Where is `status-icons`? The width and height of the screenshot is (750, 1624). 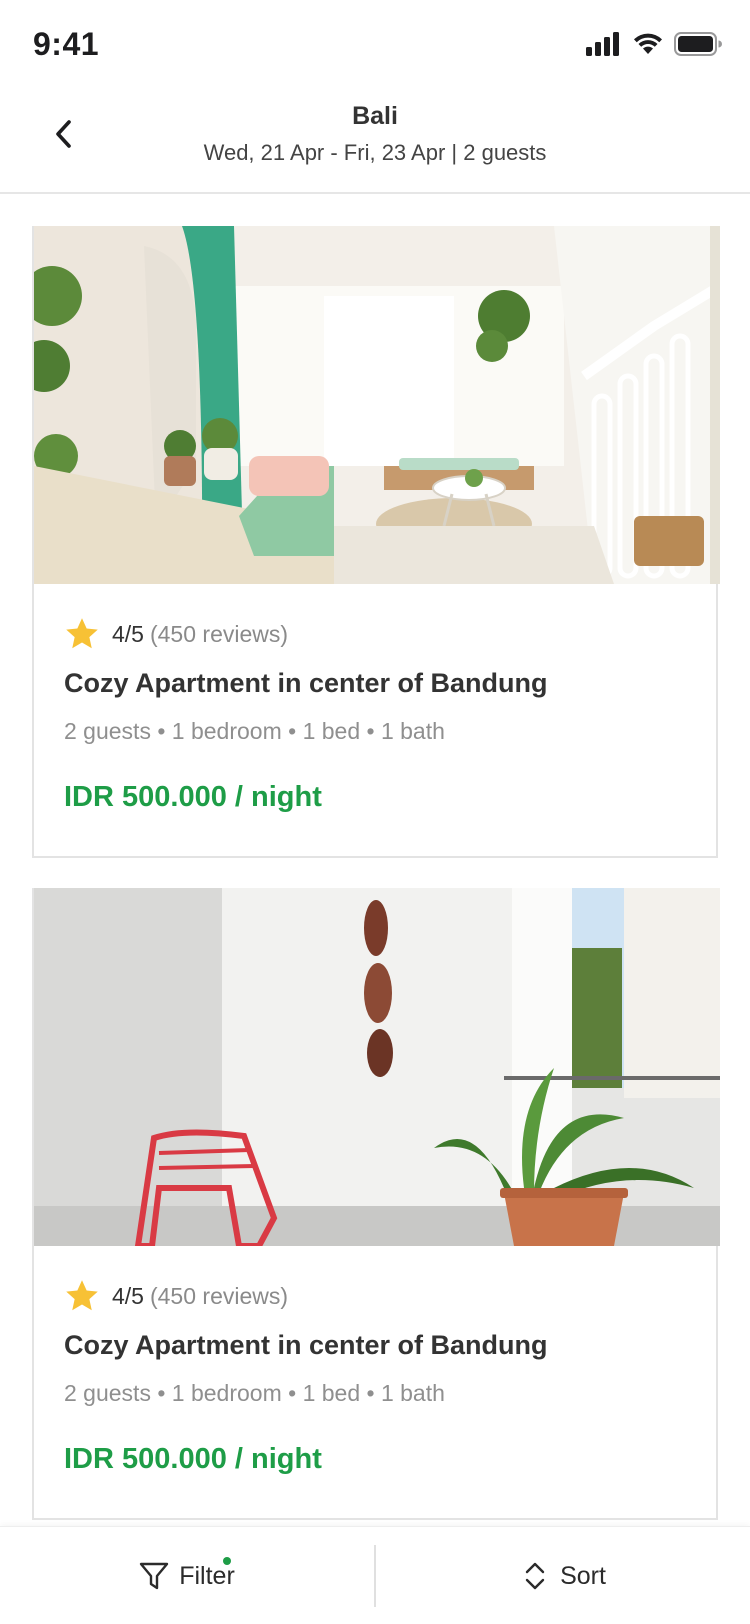 status-icons is located at coordinates (654, 44).